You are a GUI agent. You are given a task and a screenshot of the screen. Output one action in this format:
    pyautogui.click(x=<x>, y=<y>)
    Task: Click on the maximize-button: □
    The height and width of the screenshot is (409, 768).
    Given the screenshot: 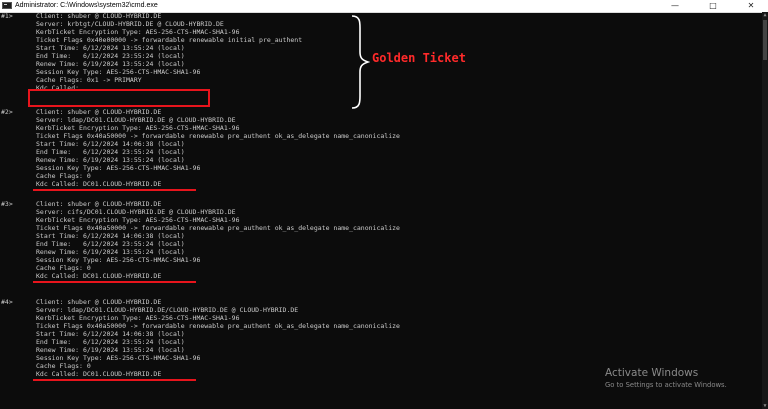 What is the action you would take?
    pyautogui.click(x=713, y=6)
    